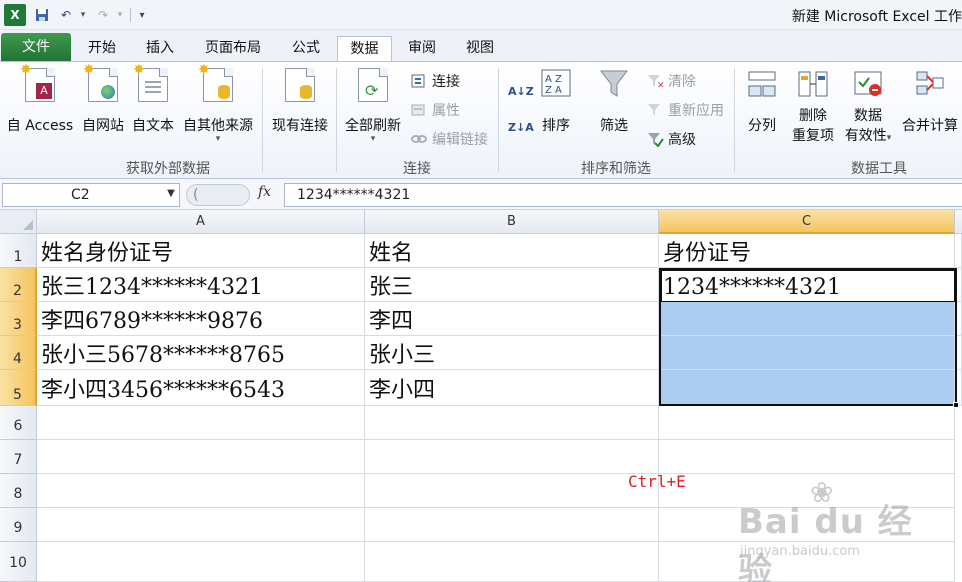 This screenshot has width=962, height=582. What do you see at coordinates (100, 82) in the screenshot?
I see `web-icon: ✸` at bounding box center [100, 82].